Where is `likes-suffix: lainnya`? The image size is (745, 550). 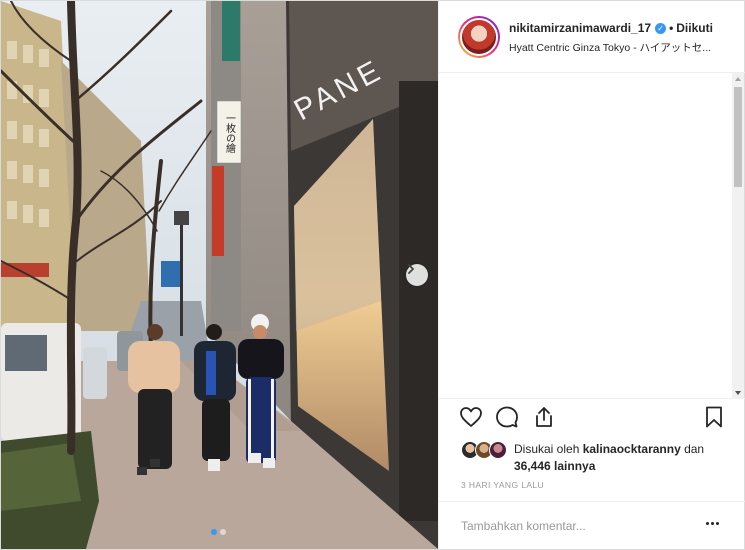 likes-suffix: lainnya is located at coordinates (573, 466).